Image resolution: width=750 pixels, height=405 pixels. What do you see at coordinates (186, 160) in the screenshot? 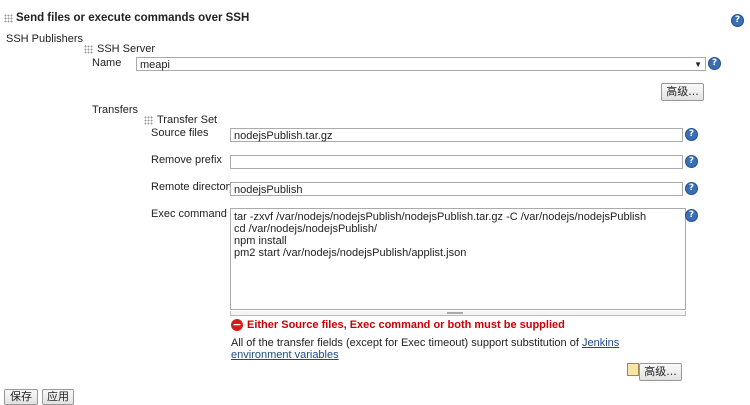
I see `remove-prefix-label: Remove prefix` at bounding box center [186, 160].